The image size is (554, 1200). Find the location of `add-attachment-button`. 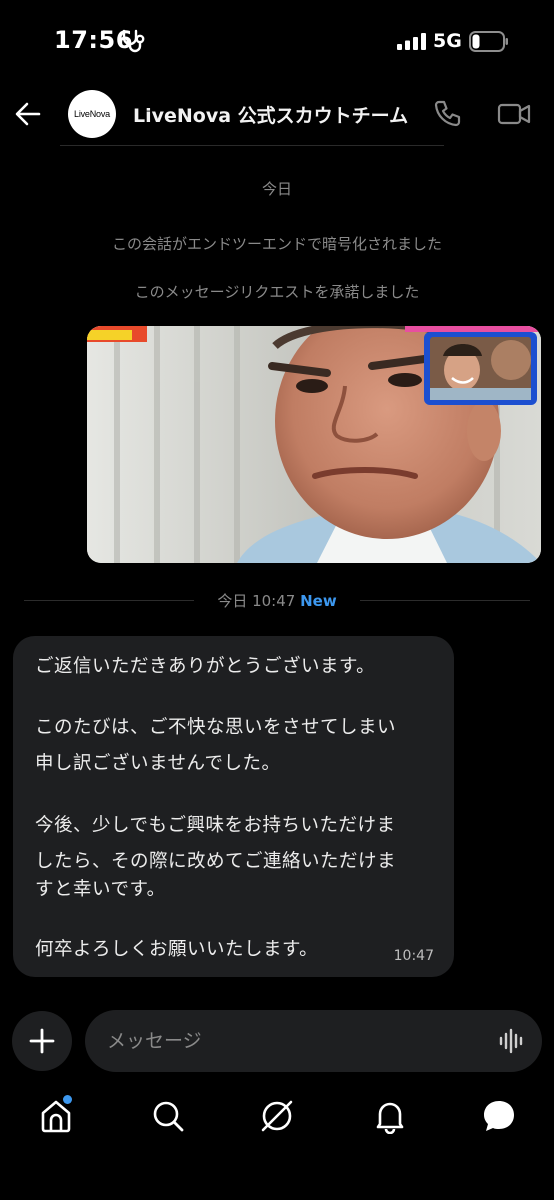

add-attachment-button is located at coordinates (42, 1041).